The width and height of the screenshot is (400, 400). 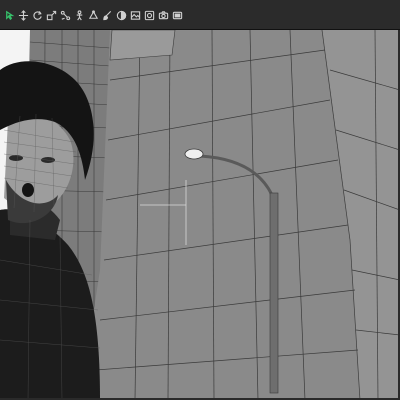 I want to click on node-weight-icon, so click(x=121, y=15).